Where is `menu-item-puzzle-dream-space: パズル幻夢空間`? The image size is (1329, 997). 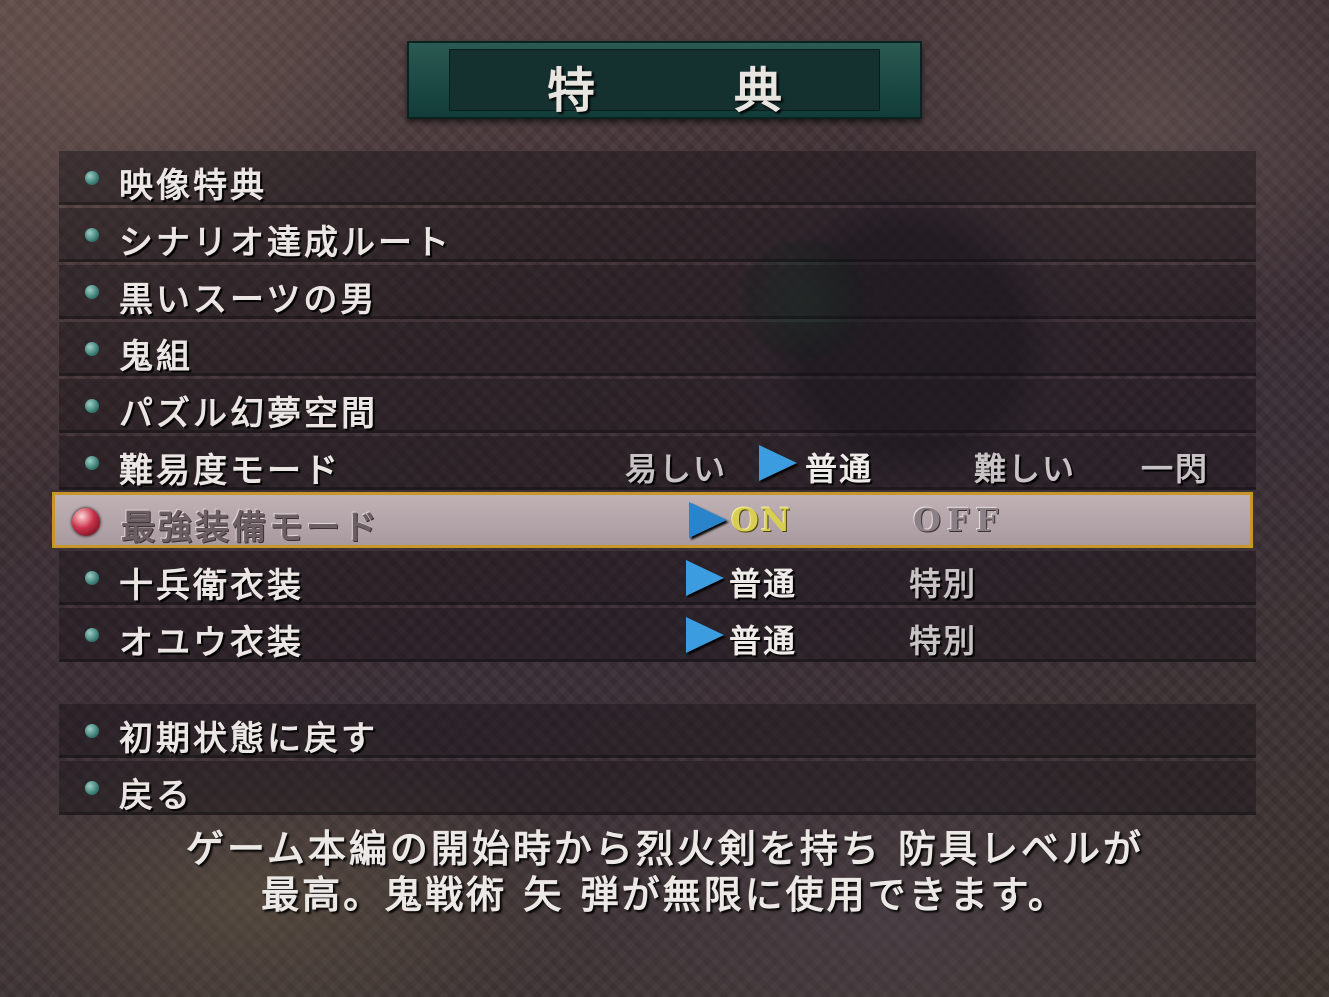
menu-item-puzzle-dream-space: パズル幻夢空間 is located at coordinates (657, 406).